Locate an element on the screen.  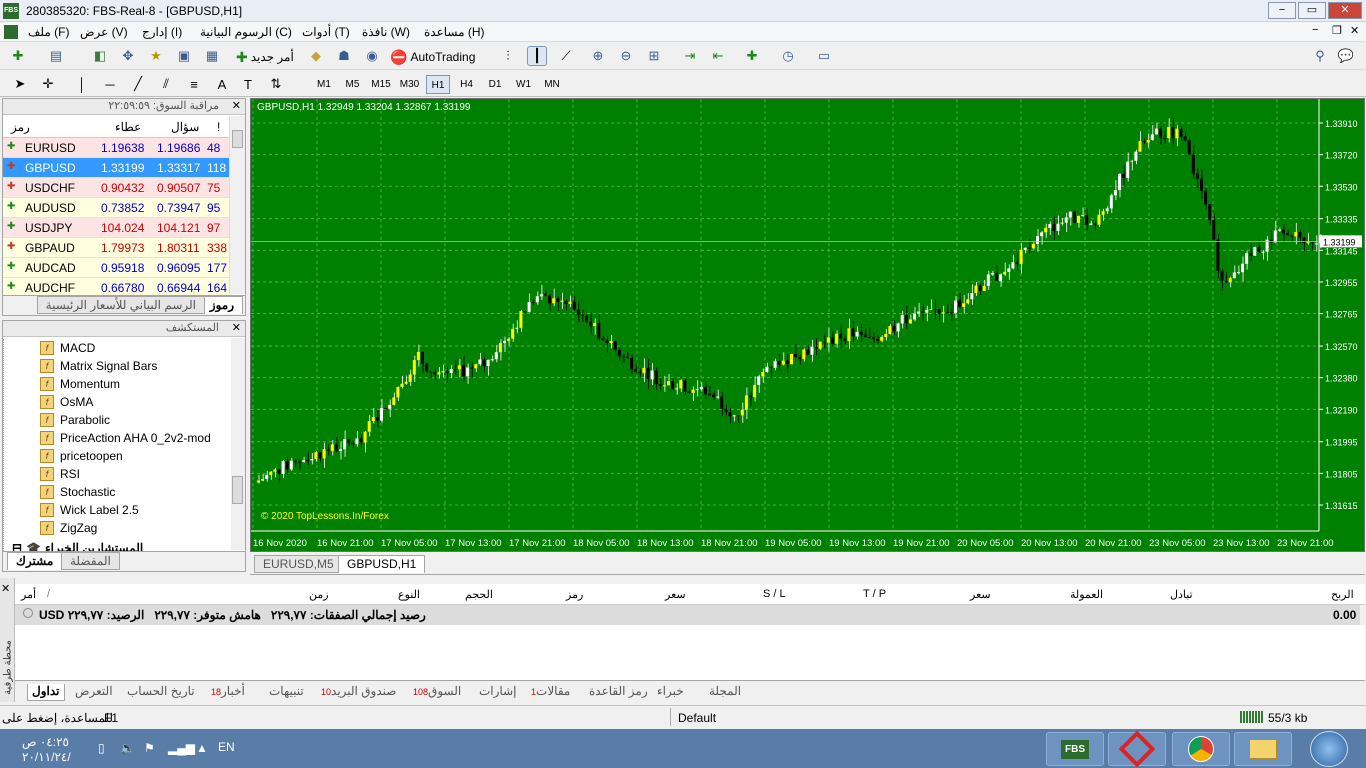
chrome-taskbar-button is located at coordinates (1201, 749).